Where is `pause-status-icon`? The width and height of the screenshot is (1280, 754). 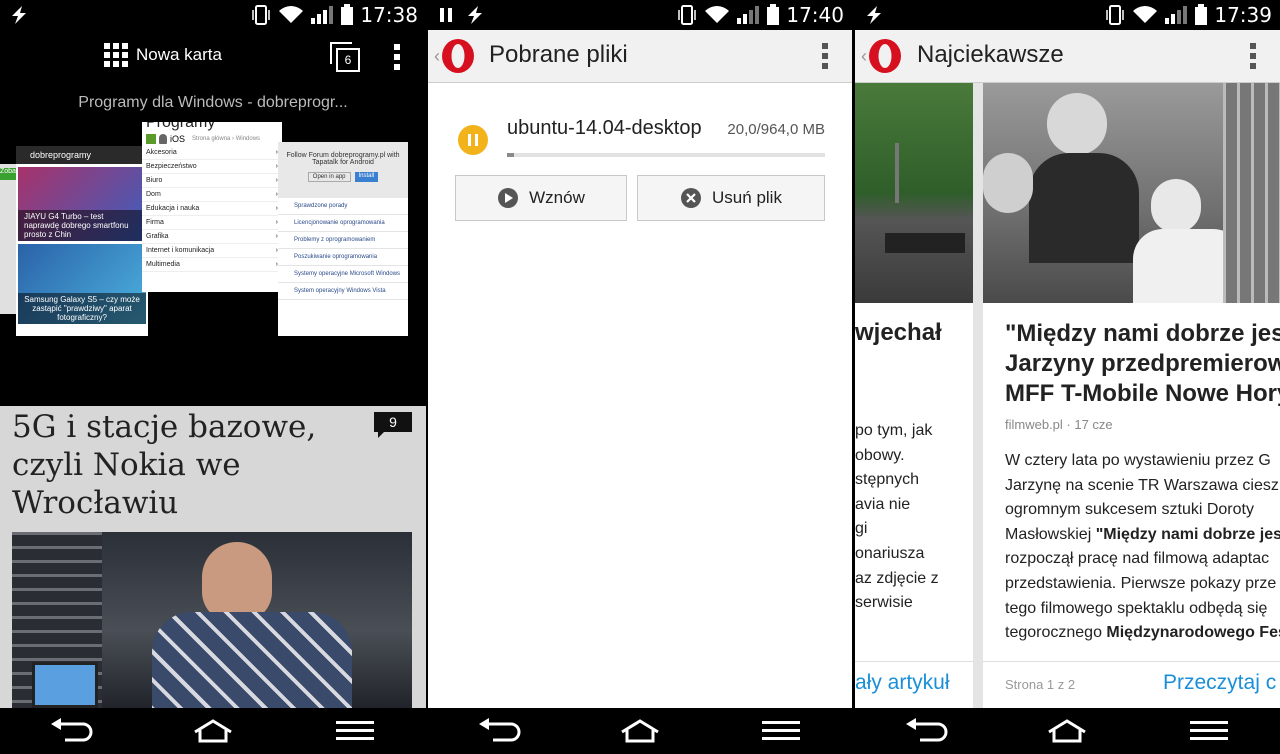 pause-status-icon is located at coordinates (446, 15).